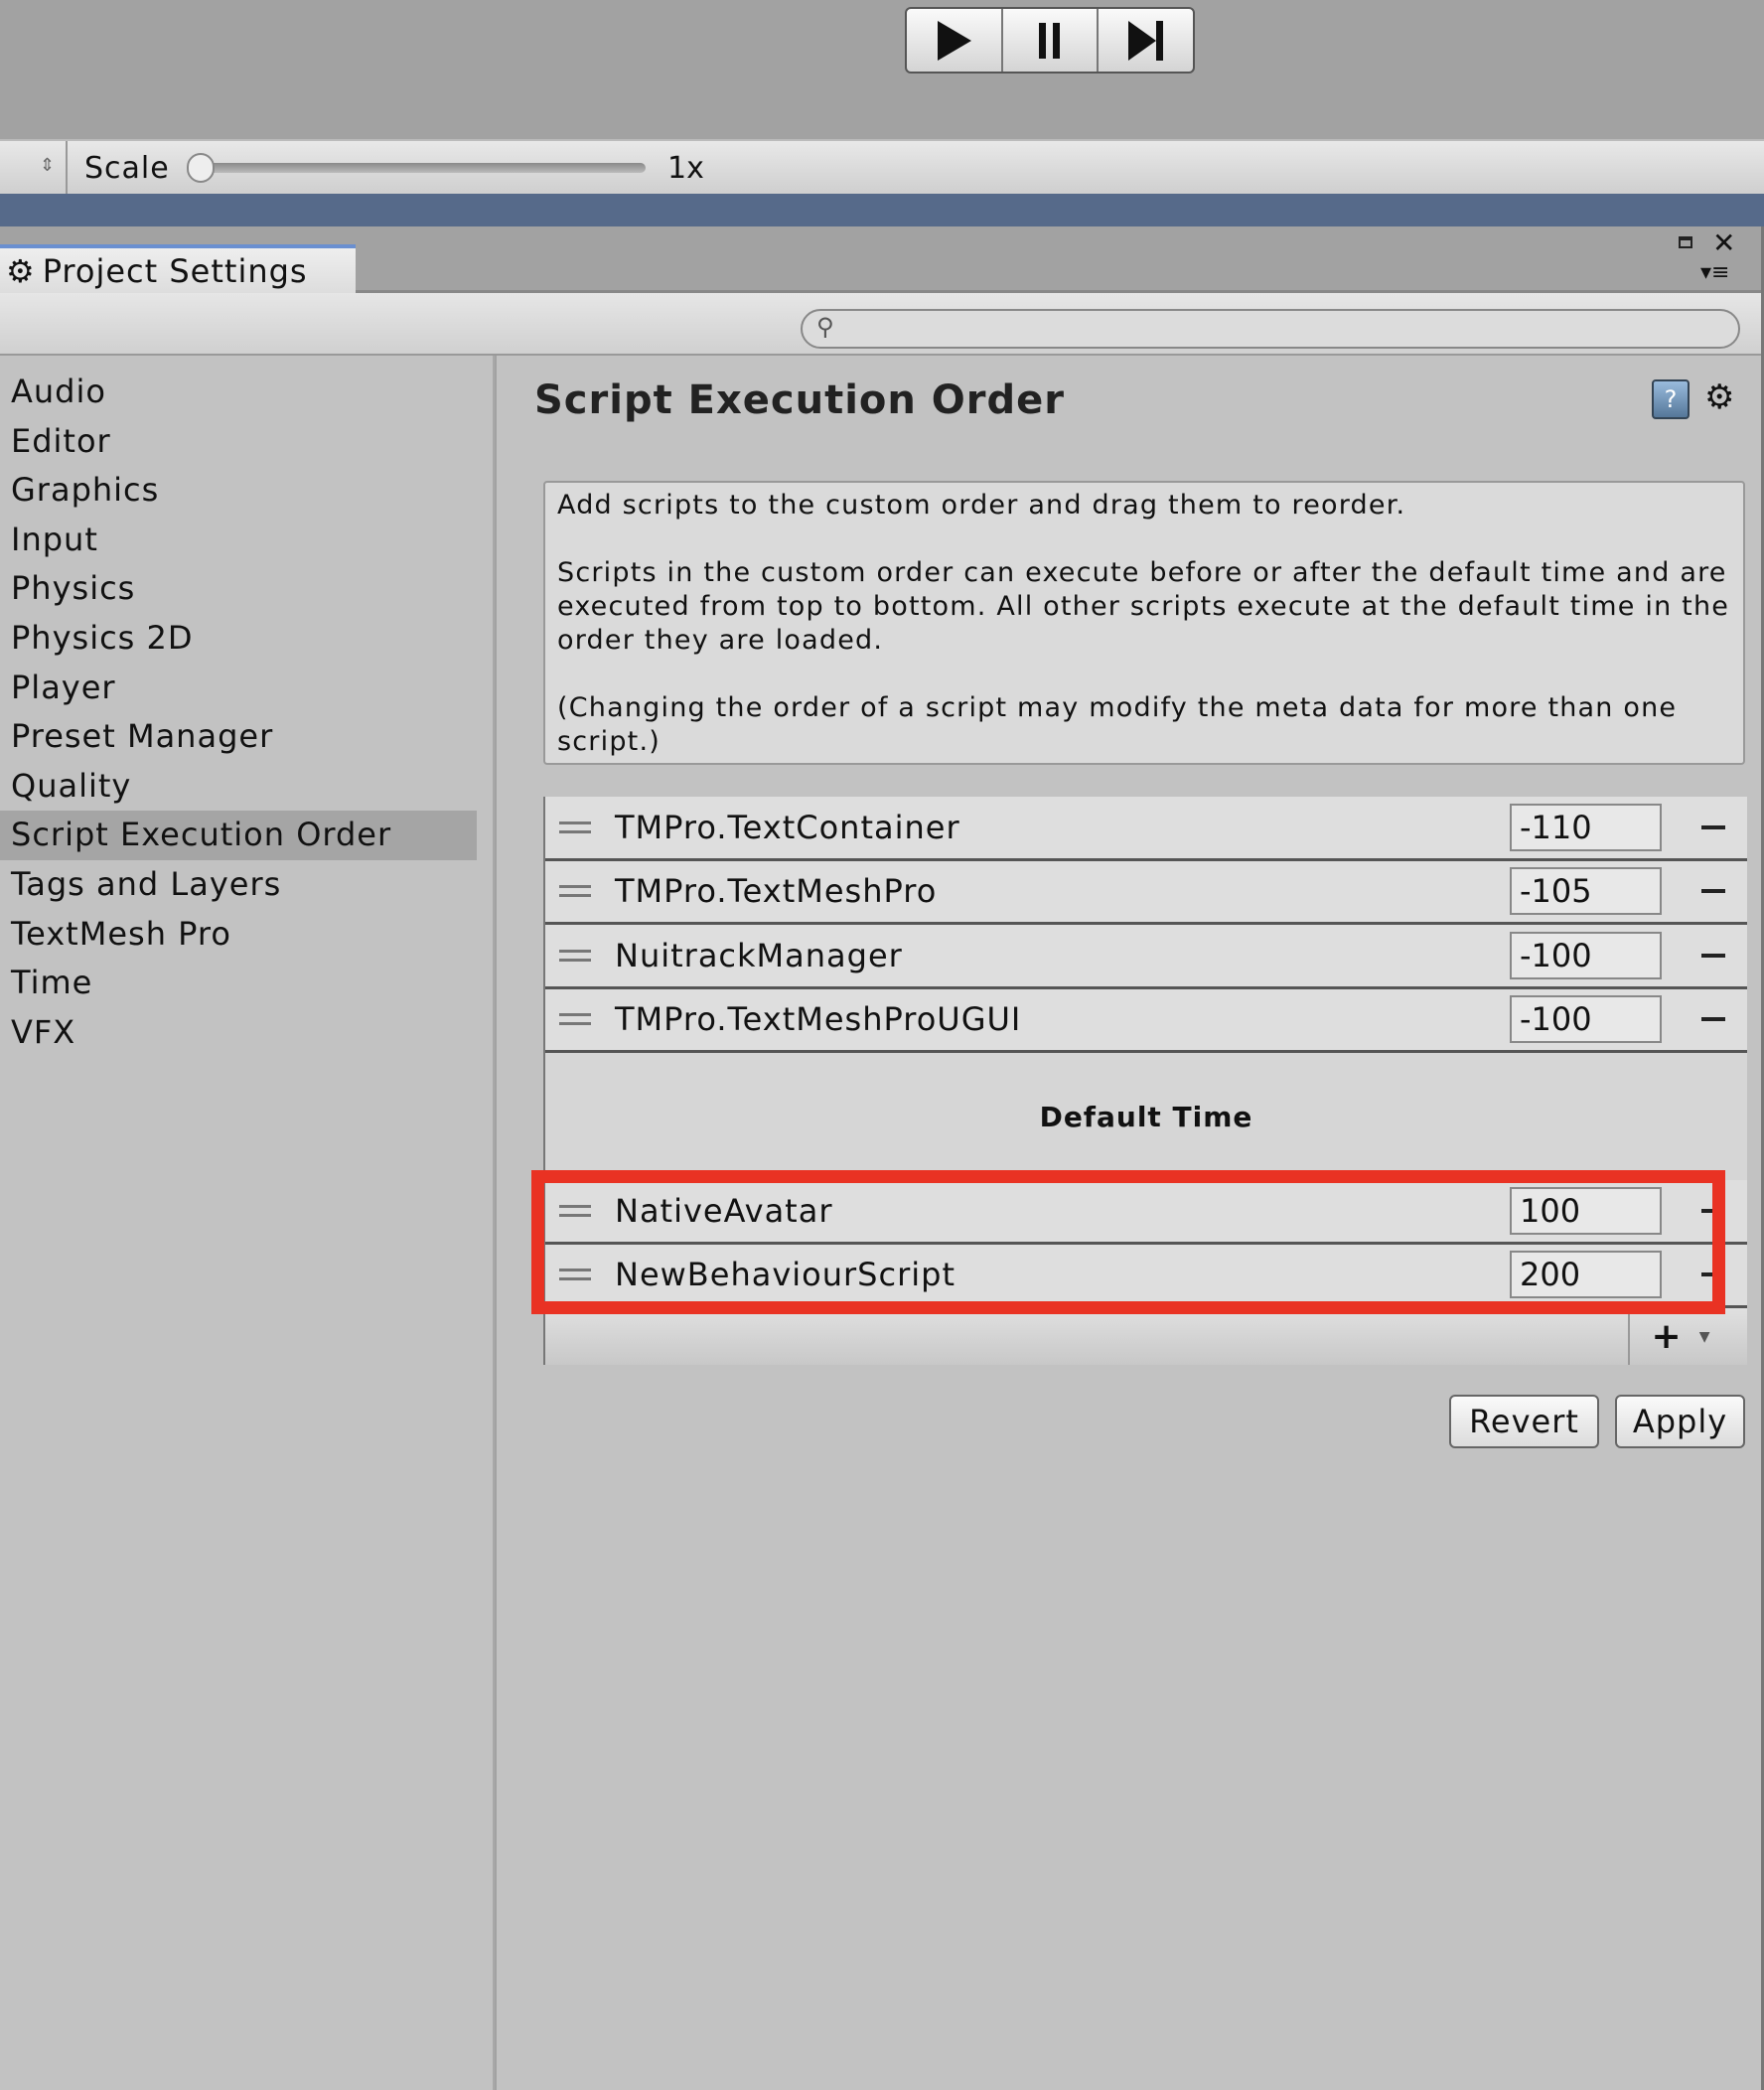 This screenshot has width=1764, height=2090. What do you see at coordinates (685, 169) in the screenshot?
I see `scale-value: 1x` at bounding box center [685, 169].